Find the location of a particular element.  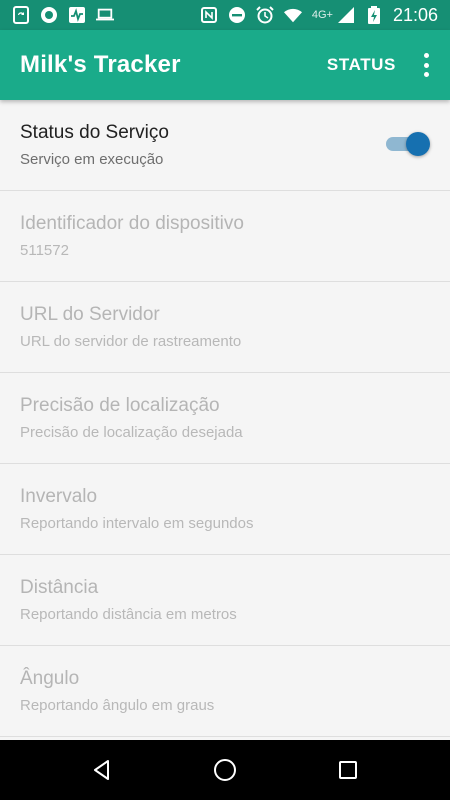

app-title: Milk's Tracker is located at coordinates (100, 64).